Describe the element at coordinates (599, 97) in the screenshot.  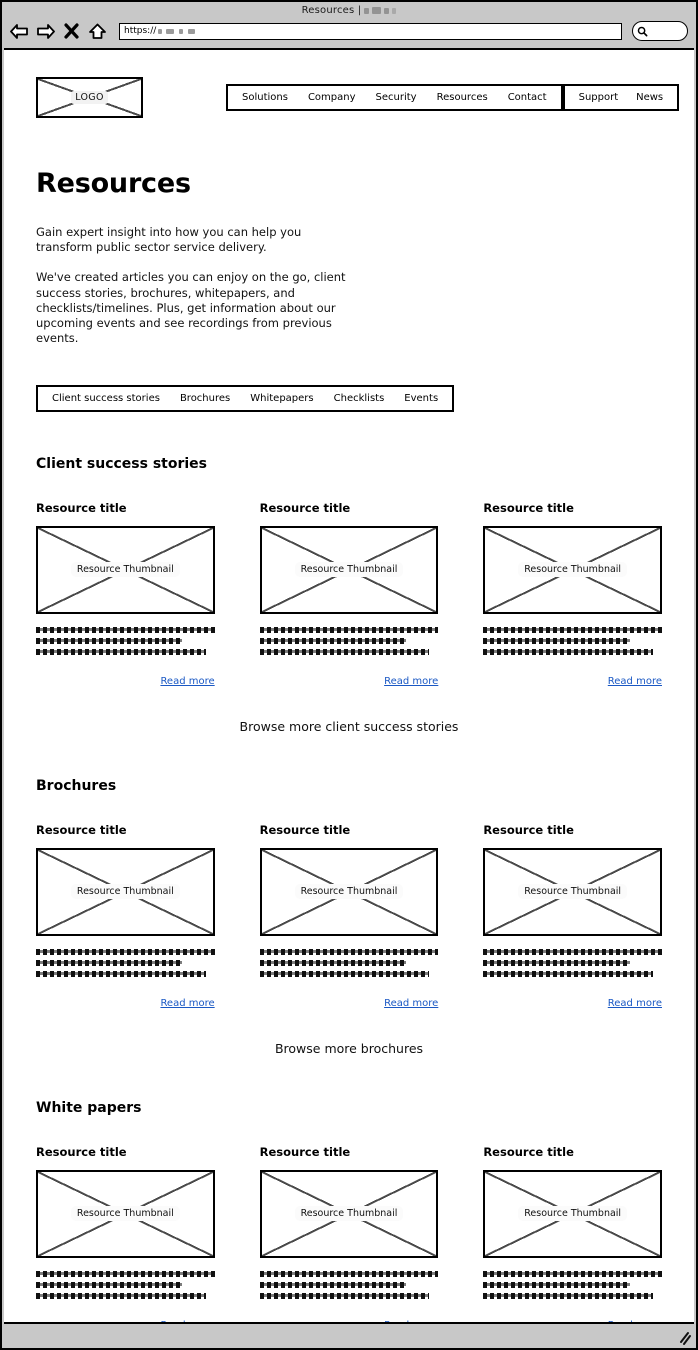
I see `nav-item-support: Support` at that location.